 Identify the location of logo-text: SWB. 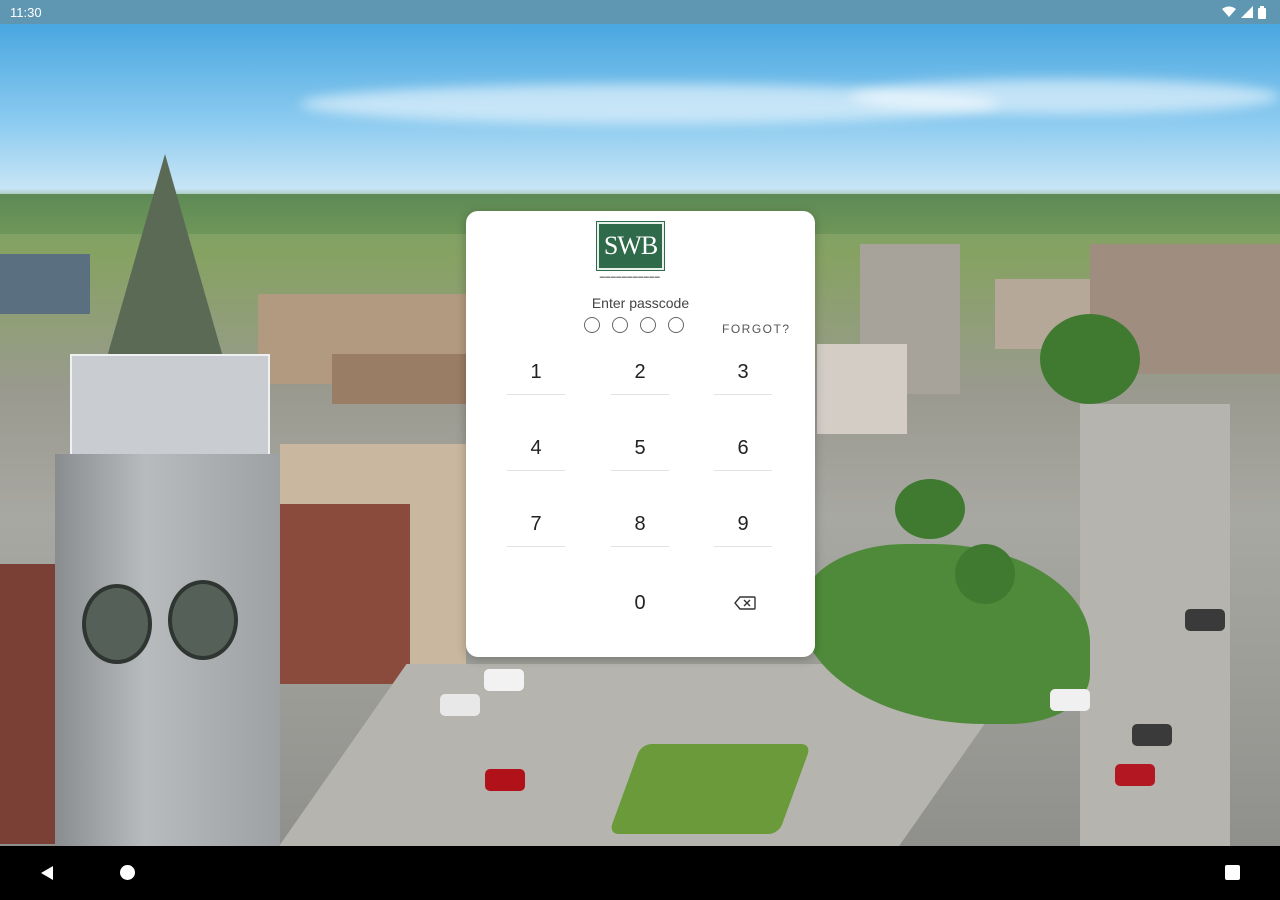
(630, 245).